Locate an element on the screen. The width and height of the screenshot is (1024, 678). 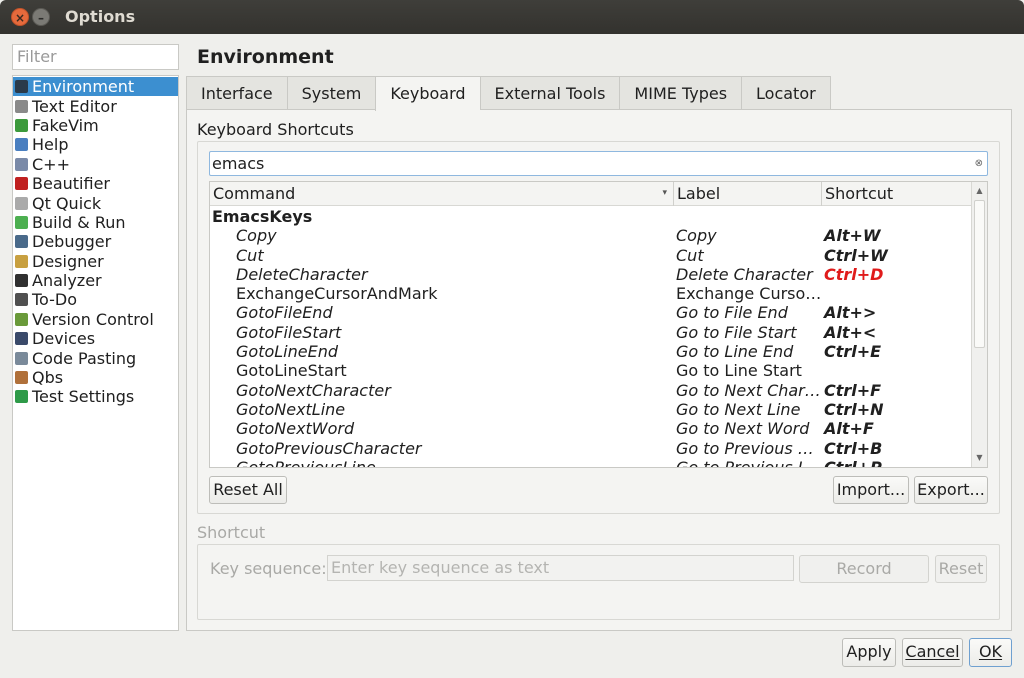
text-doc-icon is located at coordinates (21, 106).